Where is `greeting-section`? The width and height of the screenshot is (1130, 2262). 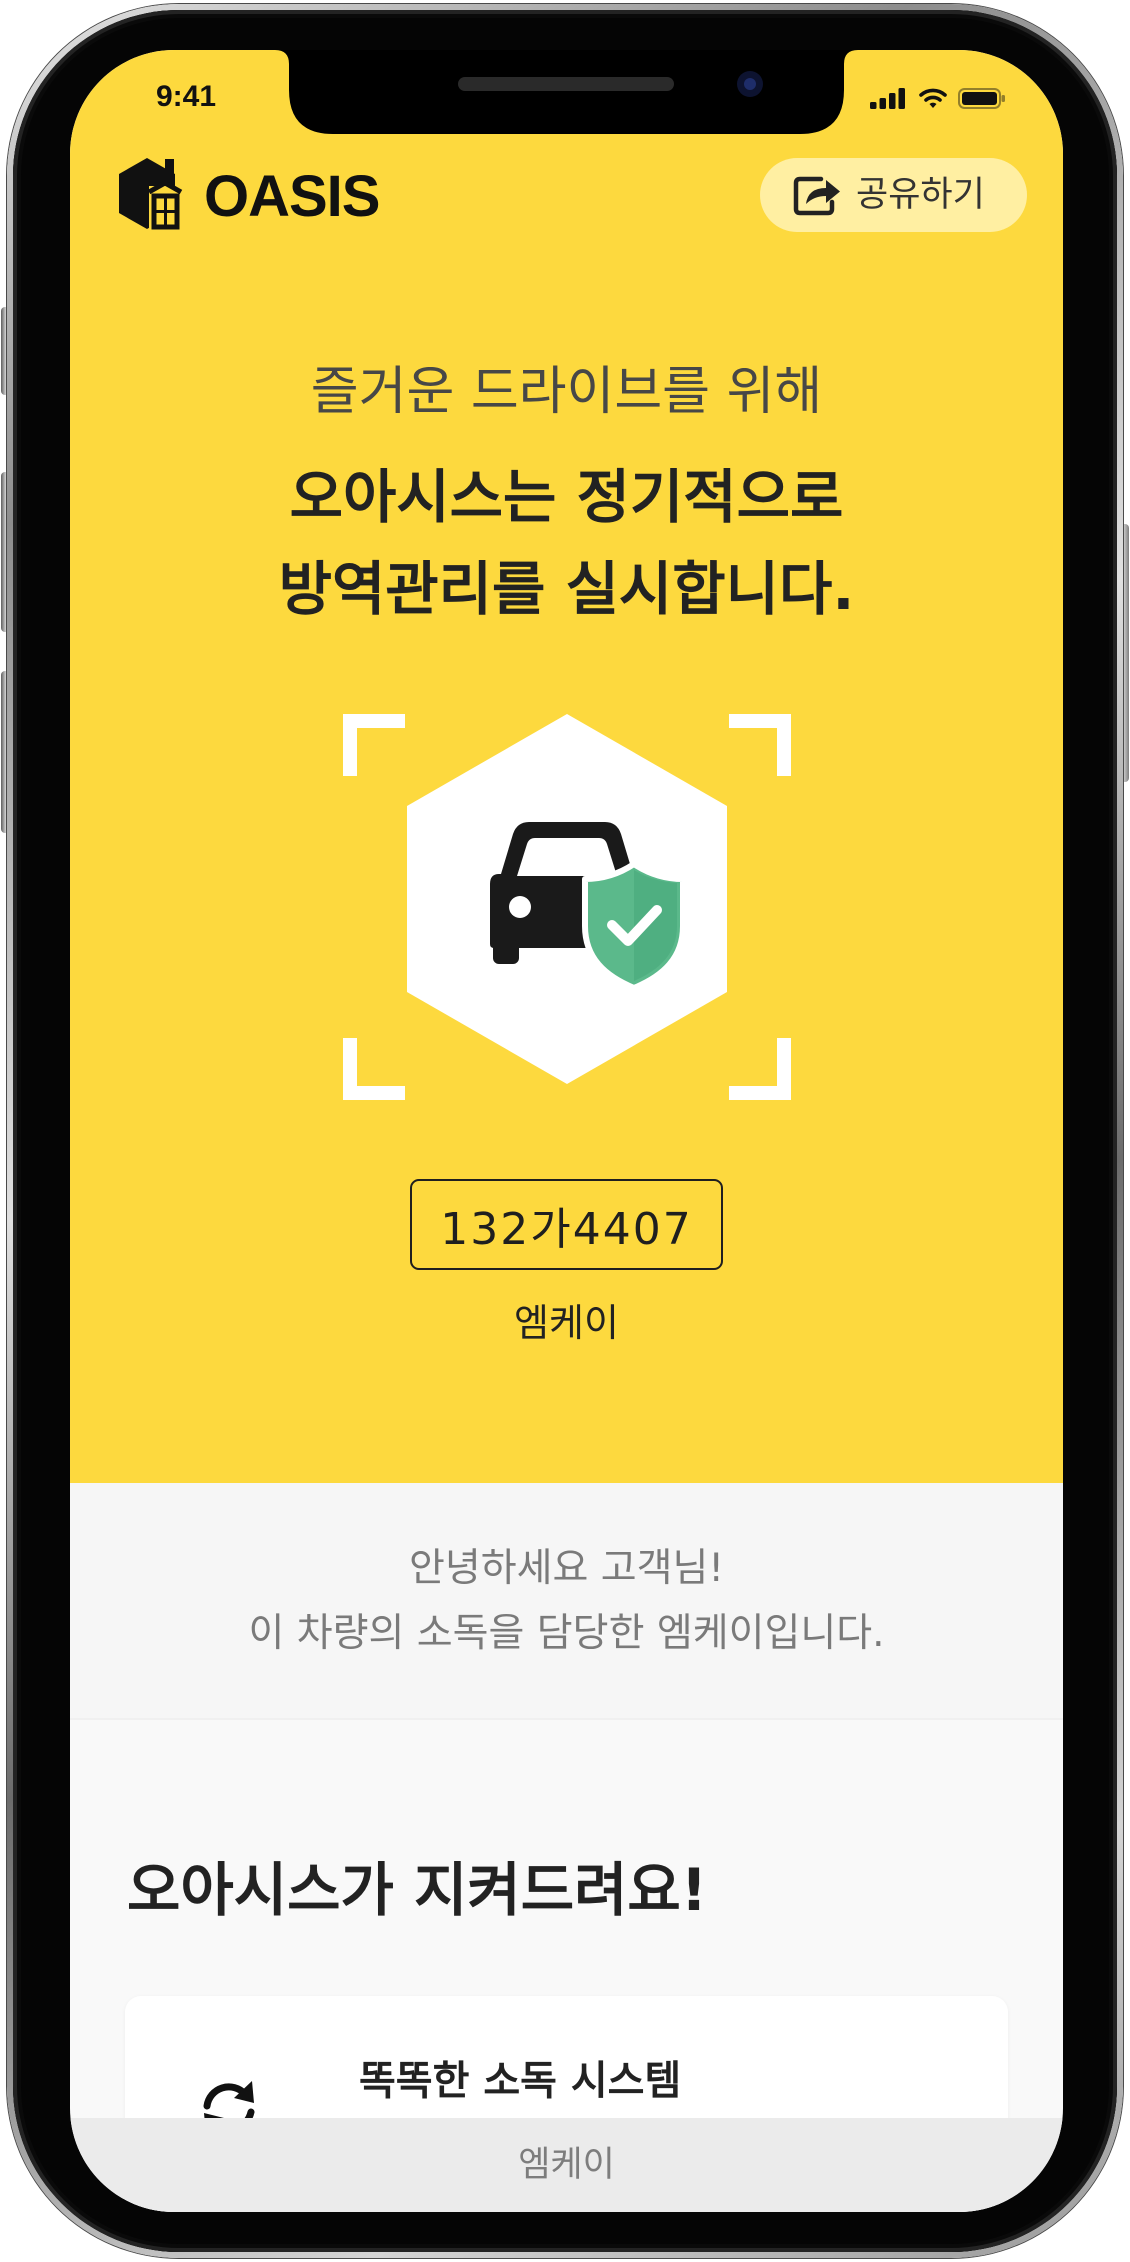 greeting-section is located at coordinates (566, 1601).